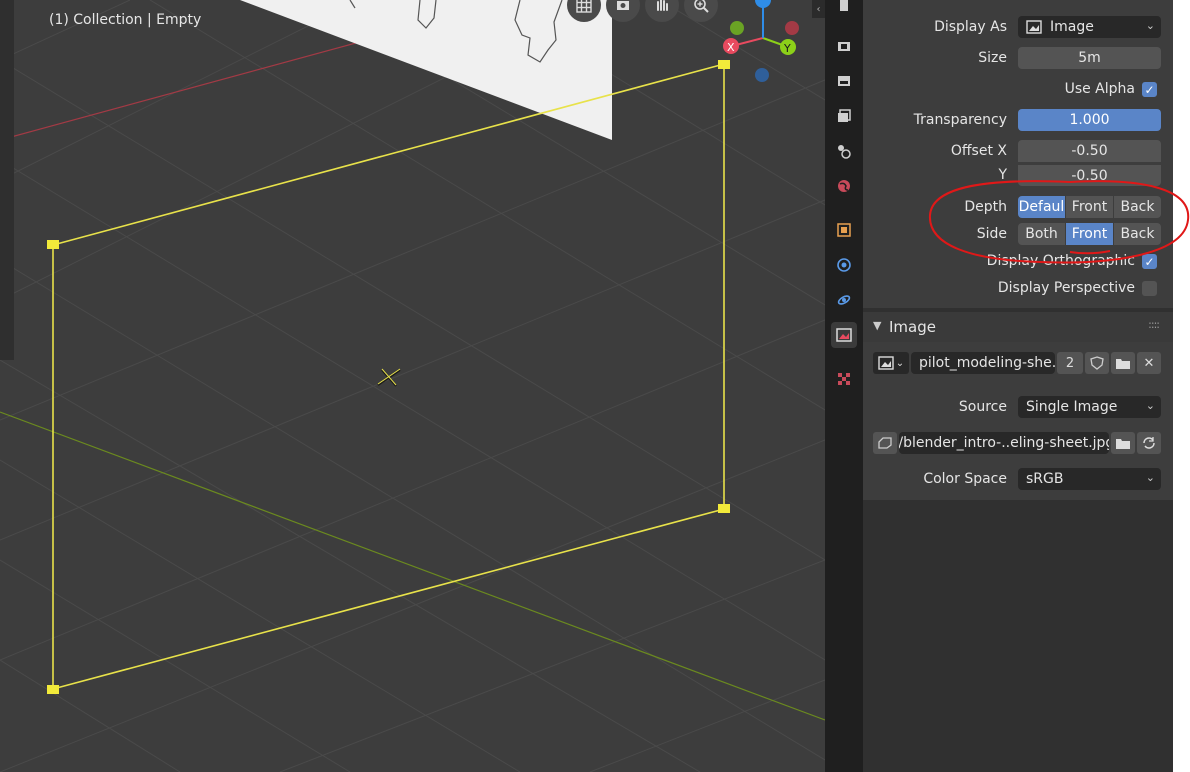  Describe the element at coordinates (1089, 151) in the screenshot. I see `offset-x-field: -0.50` at that location.